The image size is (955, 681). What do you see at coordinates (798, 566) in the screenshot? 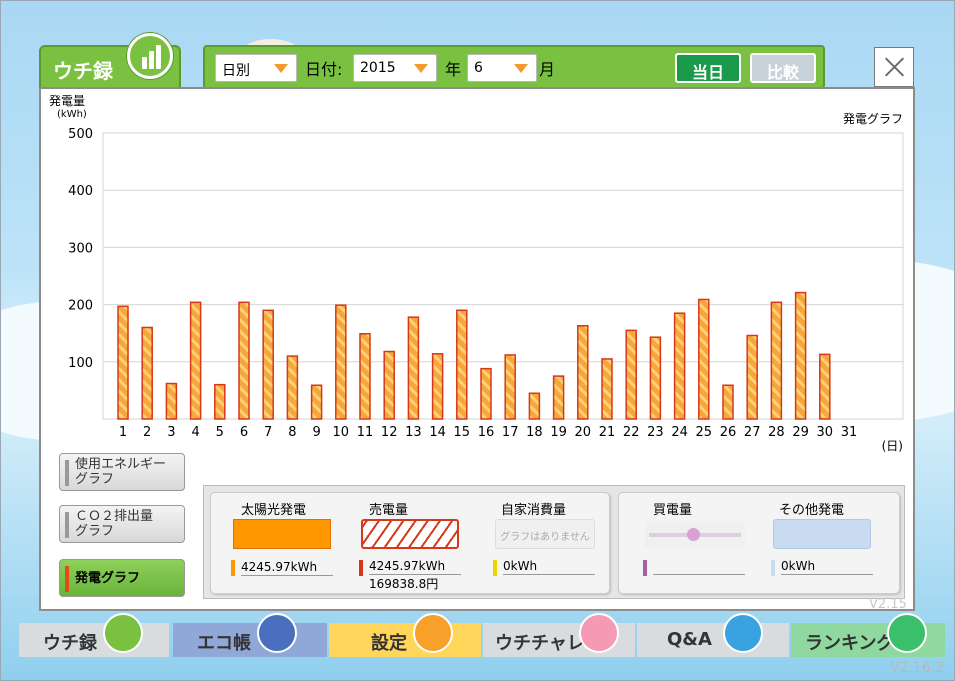
I see `other-value: 0kWh` at bounding box center [798, 566].